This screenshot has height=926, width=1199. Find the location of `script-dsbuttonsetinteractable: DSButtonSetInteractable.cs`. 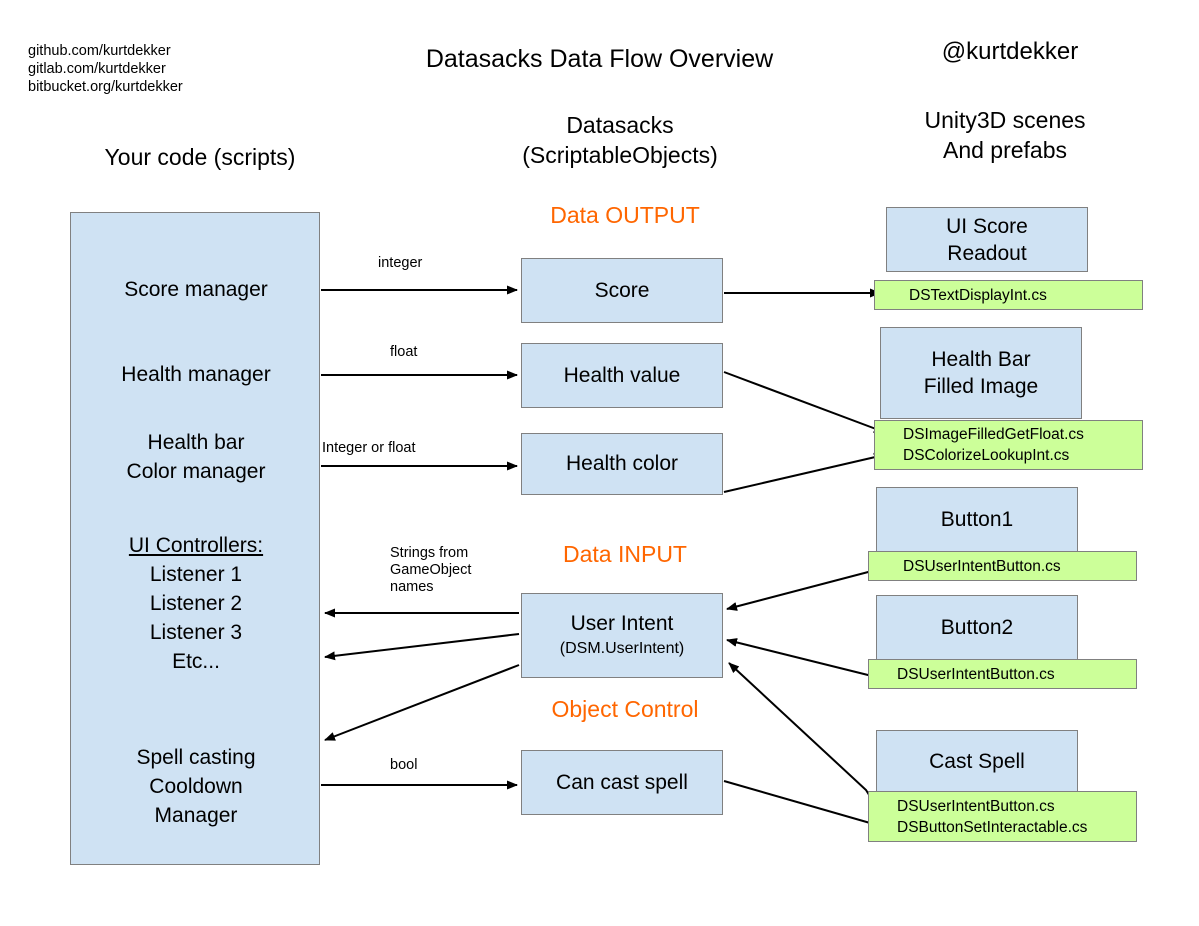

script-dsbuttonsetinteractable: DSButtonSetInteractable.cs is located at coordinates (992, 827).